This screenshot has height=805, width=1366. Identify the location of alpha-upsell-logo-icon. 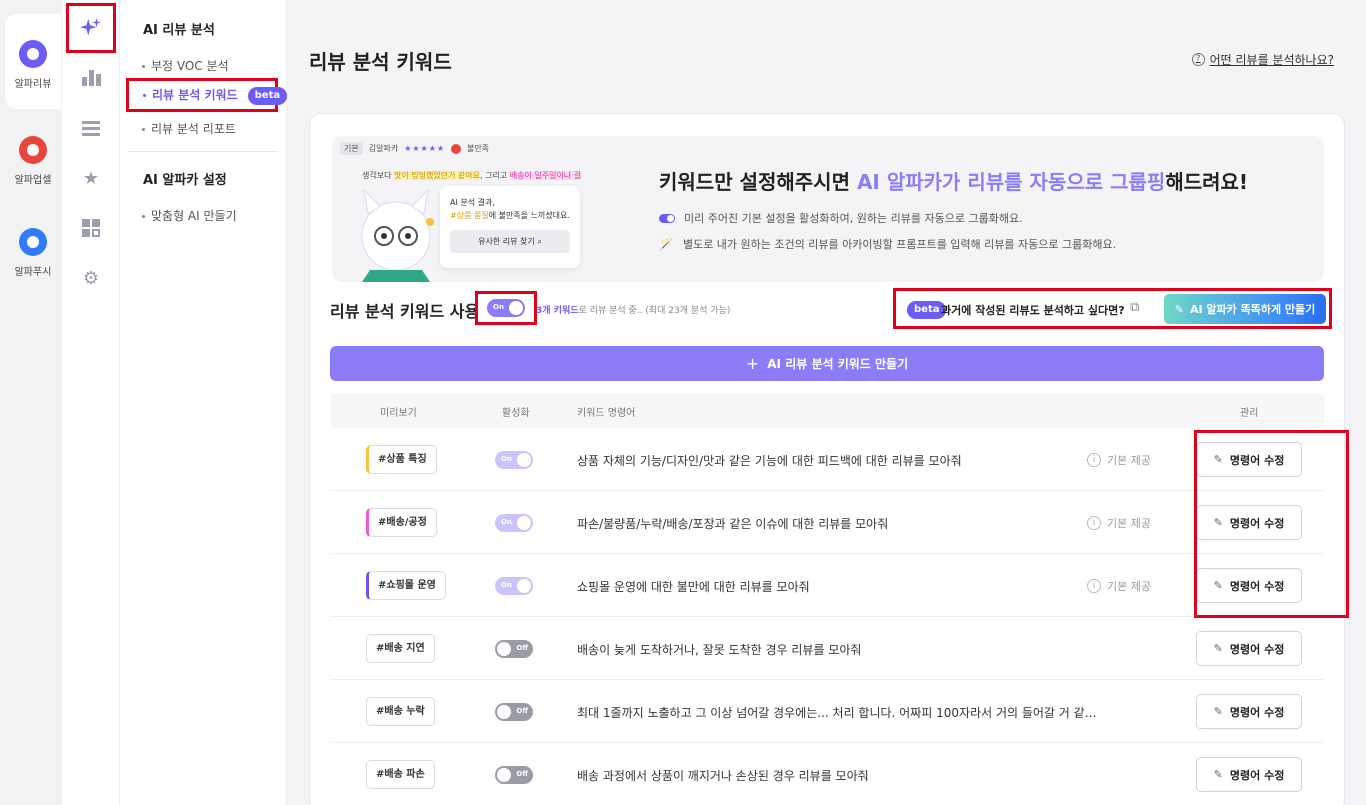
(33, 150).